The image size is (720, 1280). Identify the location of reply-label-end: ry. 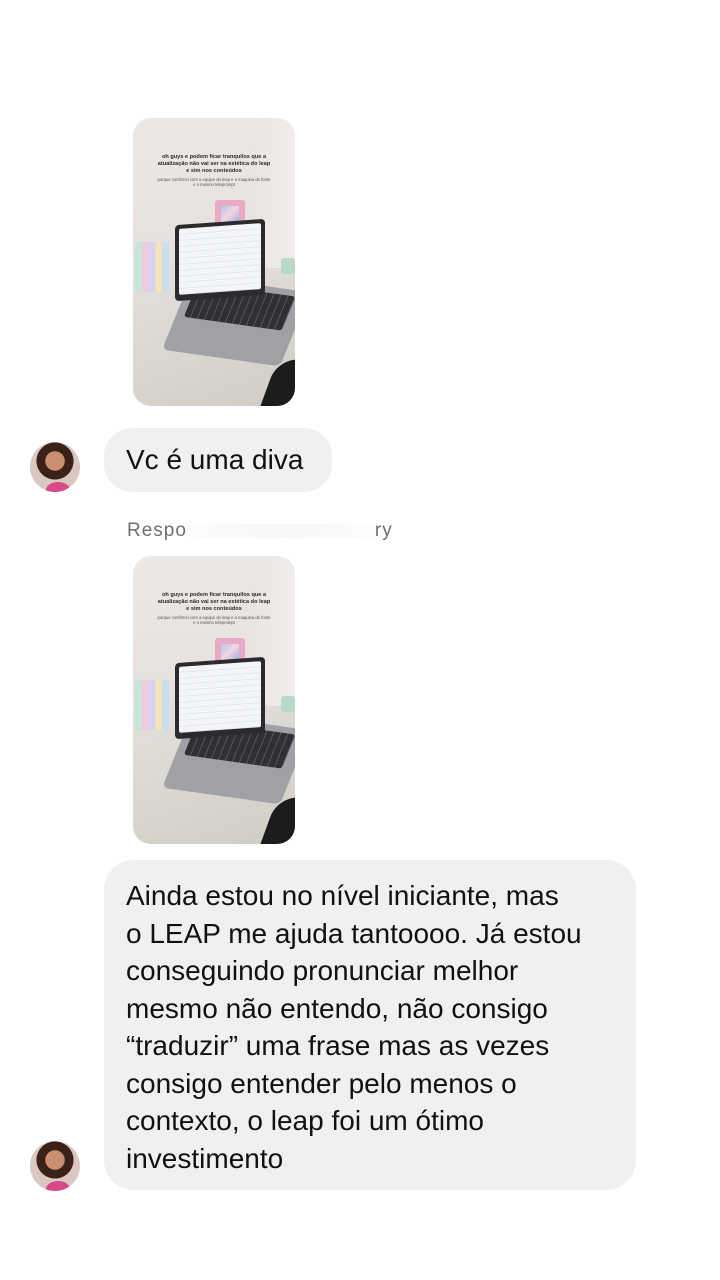
(383, 530).